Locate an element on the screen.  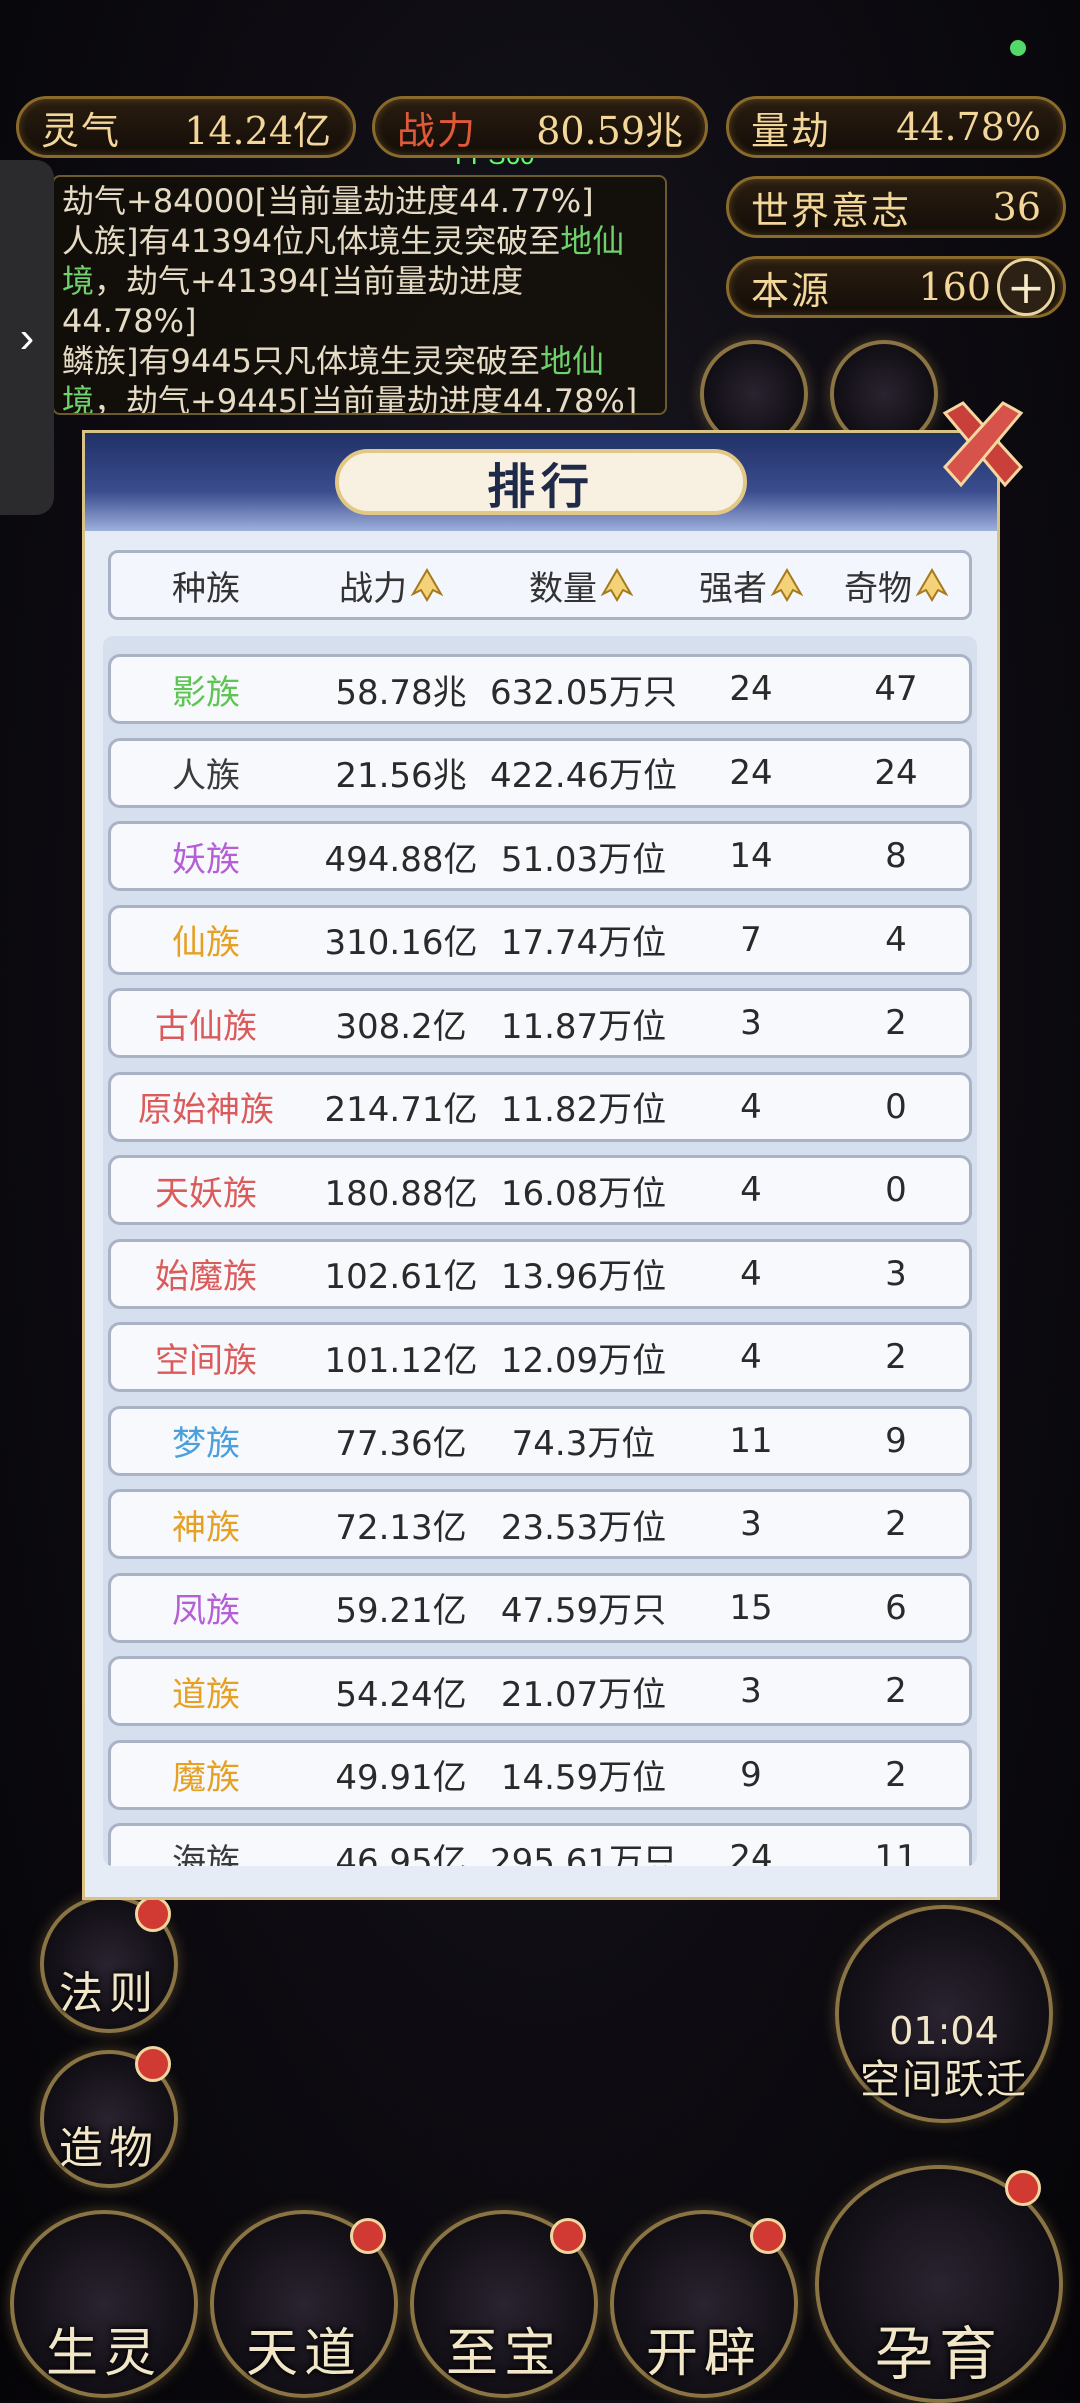
zhanli-stat: 战力 80.59兆 is located at coordinates (540, 127).